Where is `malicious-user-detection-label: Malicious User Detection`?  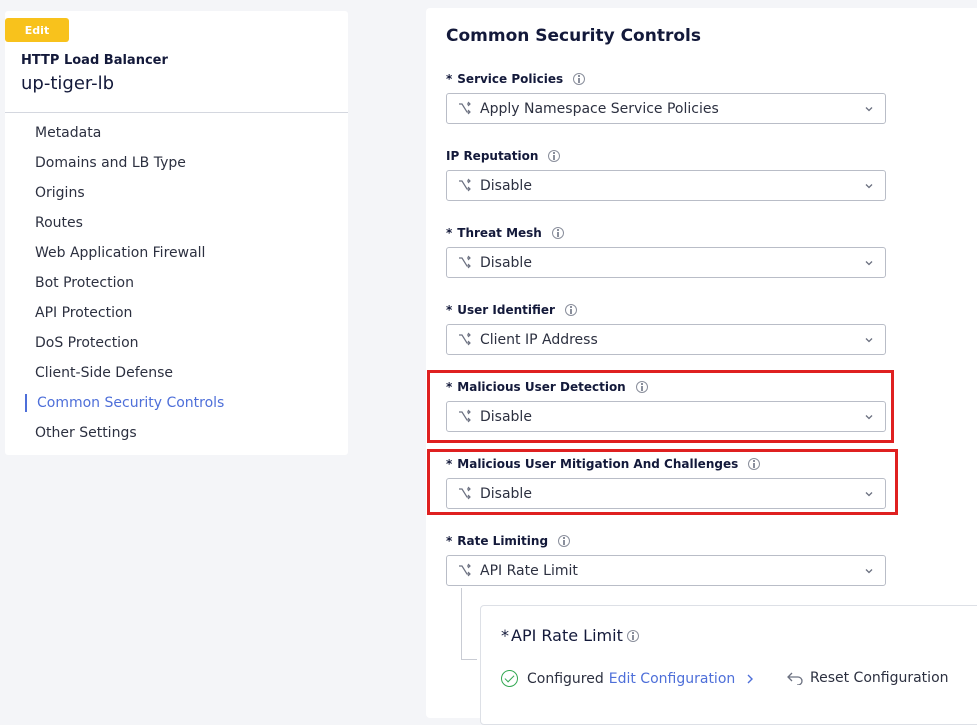 malicious-user-detection-label: Malicious User Detection is located at coordinates (541, 387).